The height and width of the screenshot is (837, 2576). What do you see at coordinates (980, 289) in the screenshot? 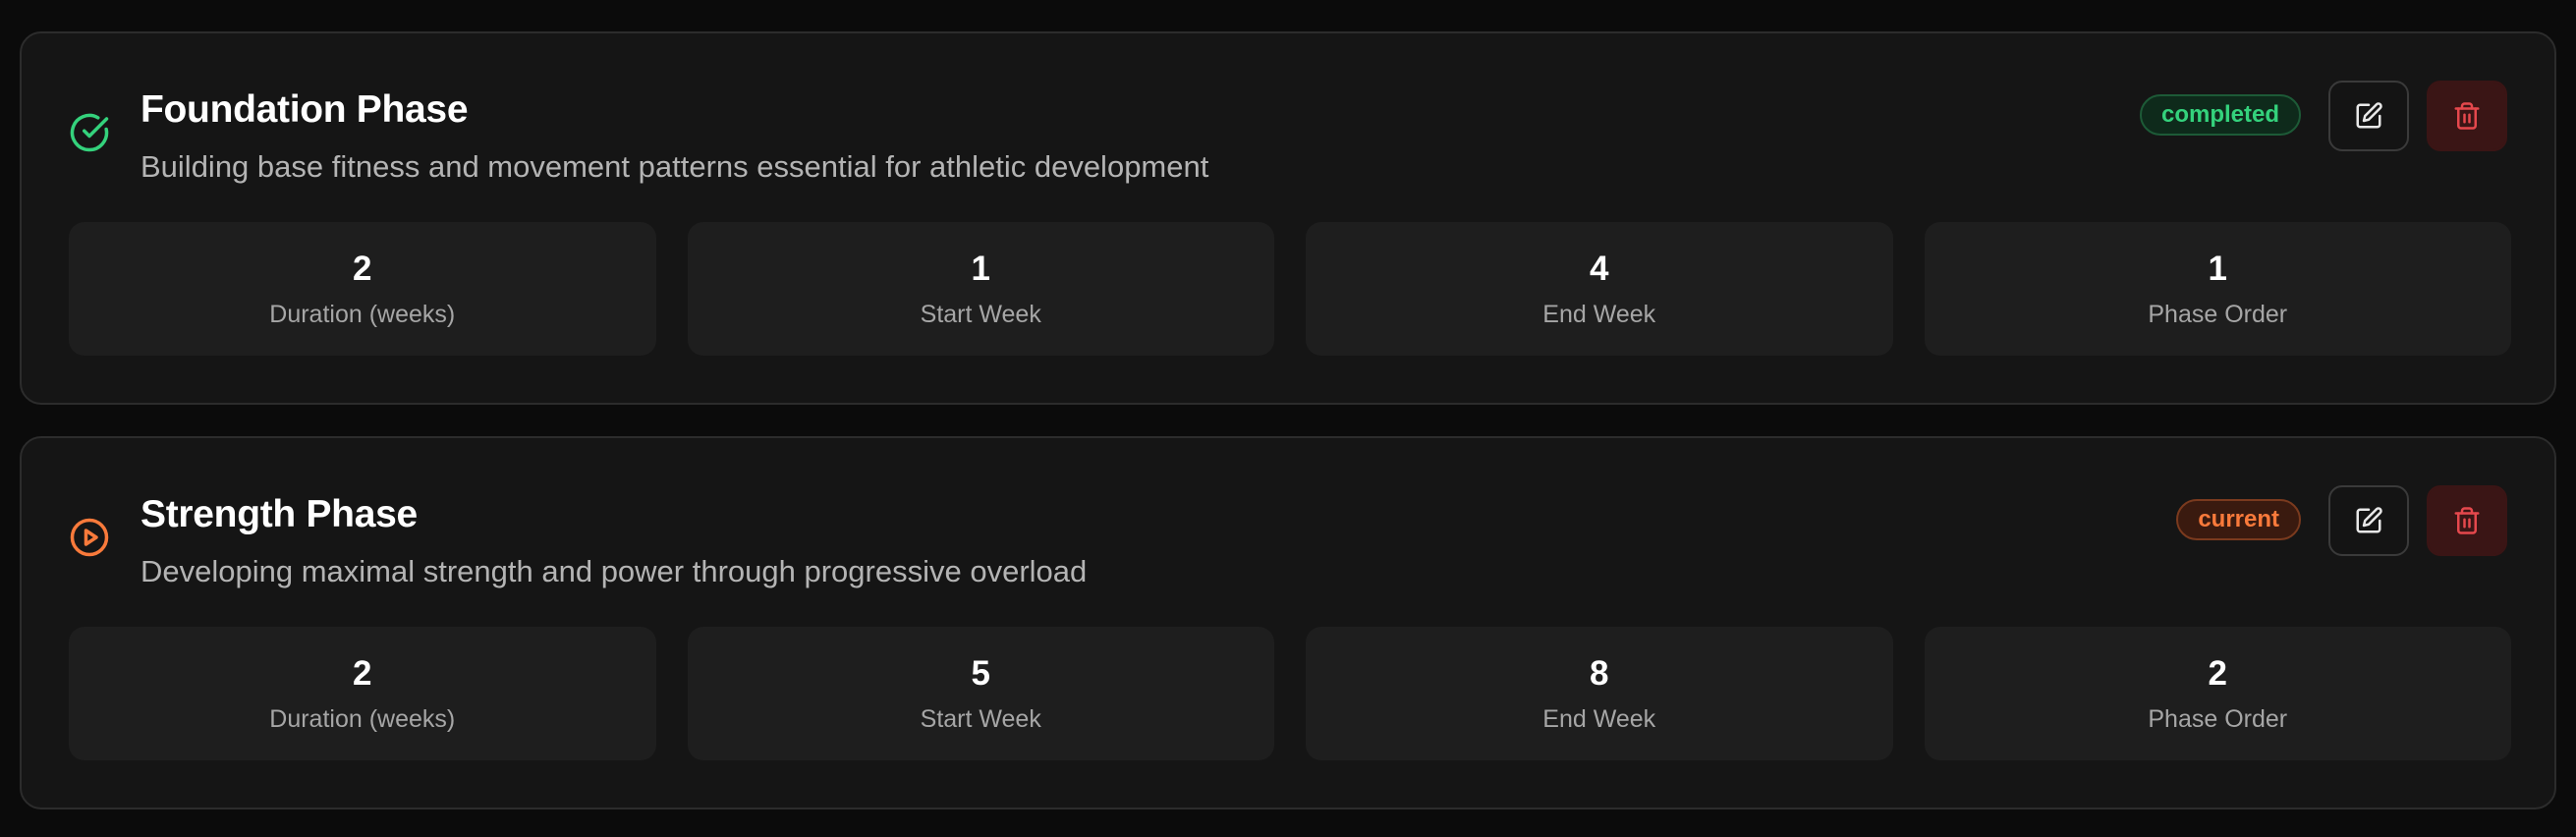
I see `stat-start-week: 1 Start Week` at bounding box center [980, 289].